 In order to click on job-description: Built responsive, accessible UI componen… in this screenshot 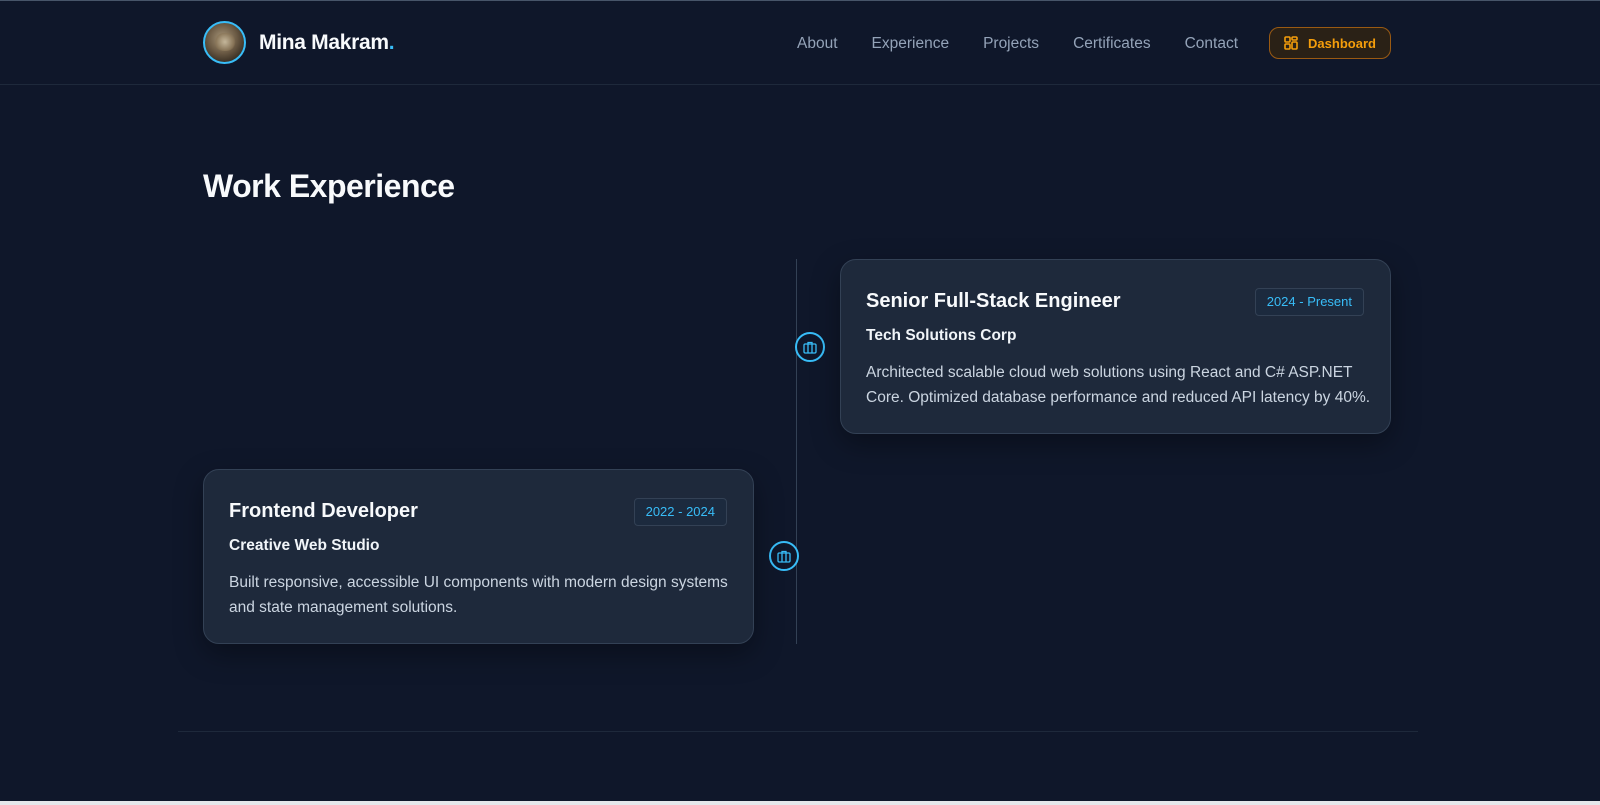, I will do `click(478, 595)`.